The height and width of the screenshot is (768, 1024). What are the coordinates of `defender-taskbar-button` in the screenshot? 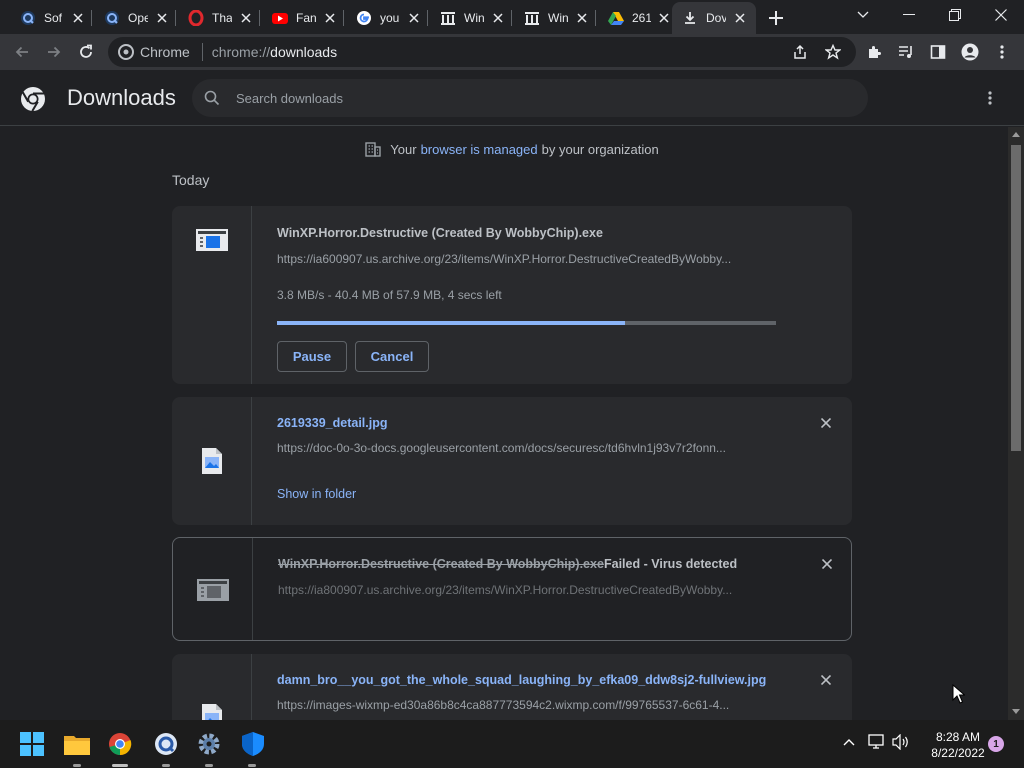 It's located at (253, 744).